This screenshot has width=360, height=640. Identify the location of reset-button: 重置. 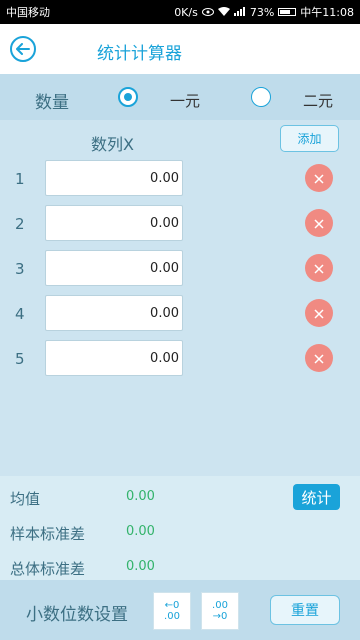
(305, 610).